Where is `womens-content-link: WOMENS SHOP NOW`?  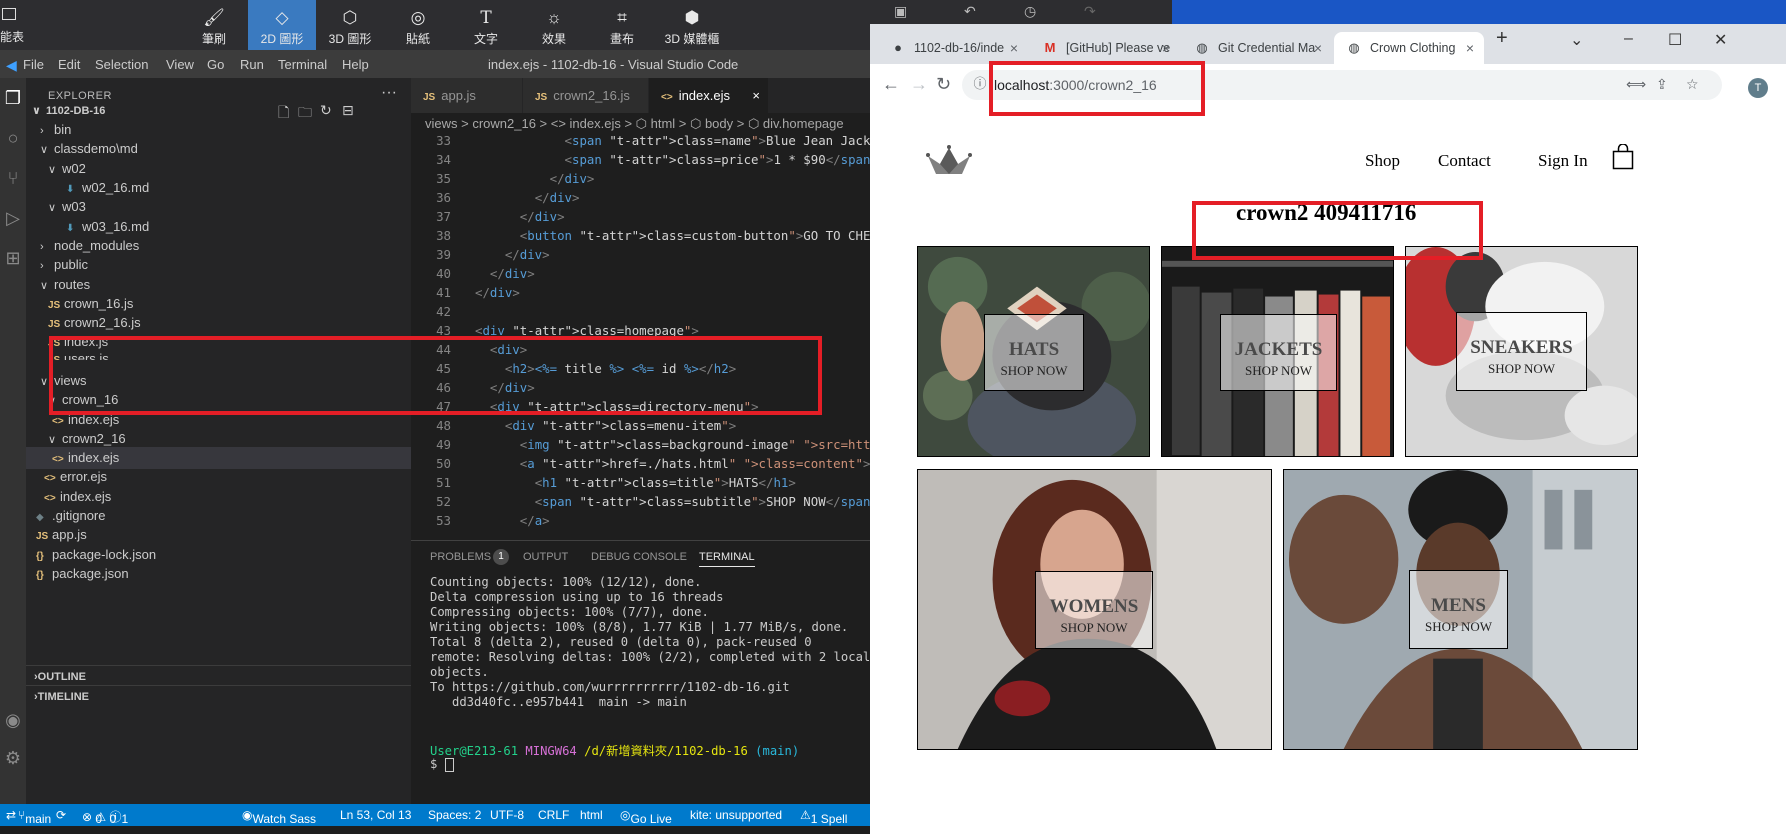
womens-content-link: WOMENS SHOP NOW is located at coordinates (1094, 610).